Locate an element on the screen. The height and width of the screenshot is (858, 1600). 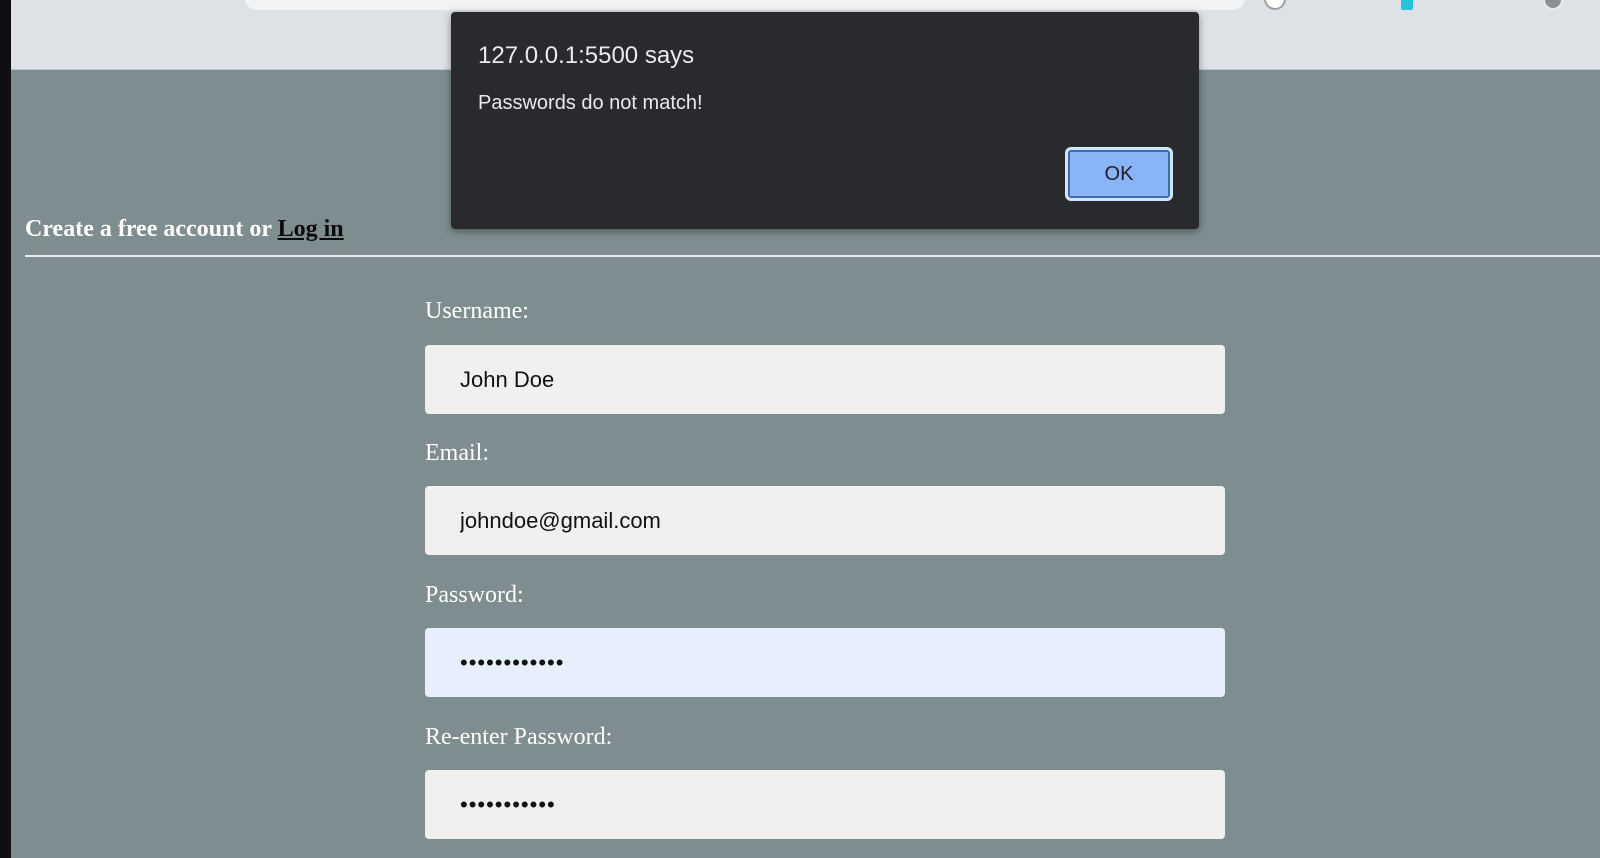
alert-title: 127.0.0.1:5500 says is located at coordinates (586, 55).